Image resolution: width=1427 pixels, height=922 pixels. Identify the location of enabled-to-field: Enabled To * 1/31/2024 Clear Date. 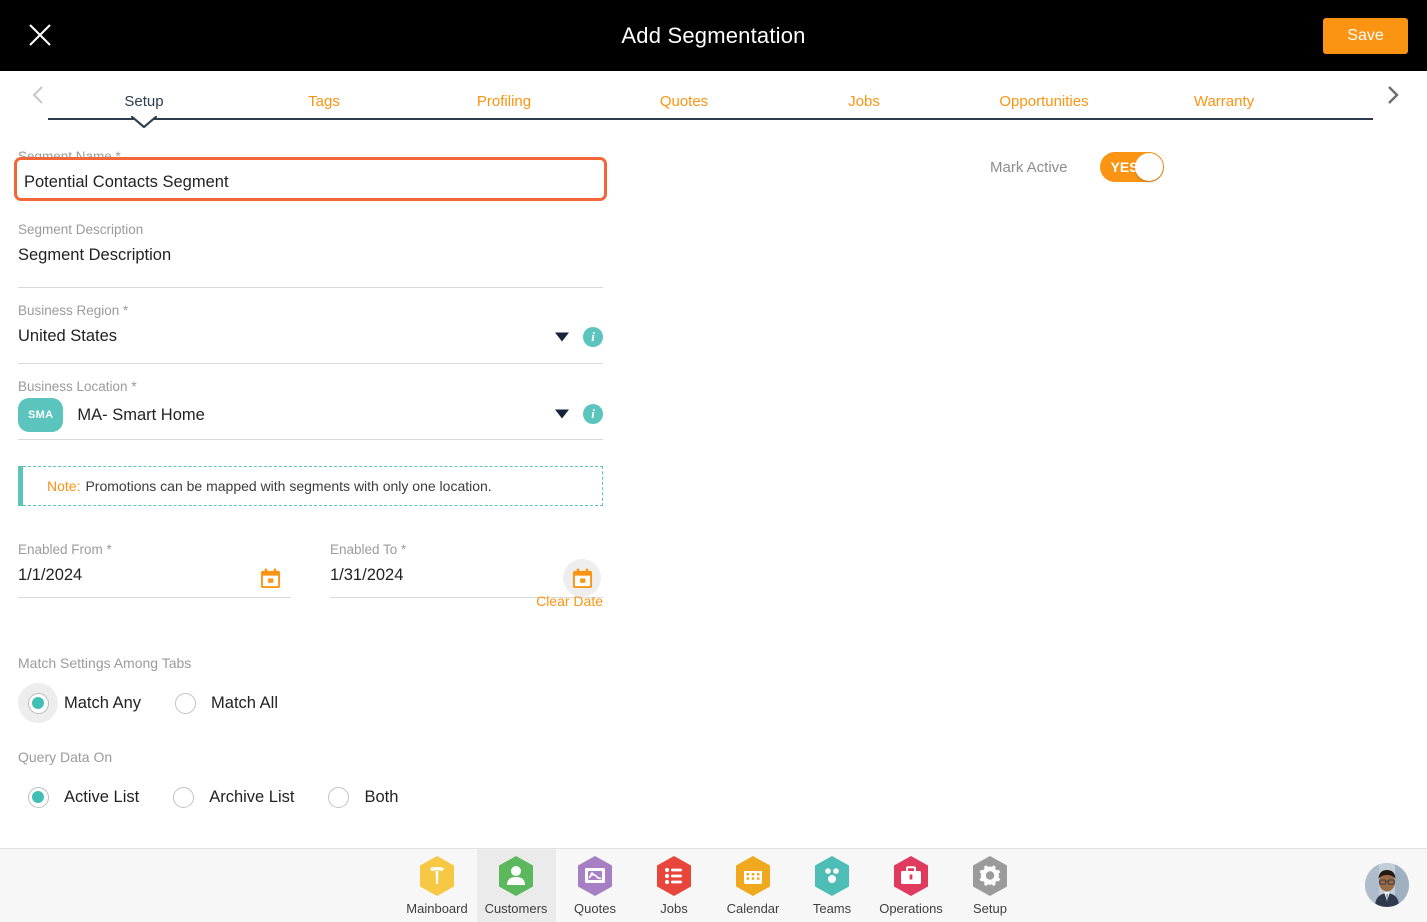
(466, 574).